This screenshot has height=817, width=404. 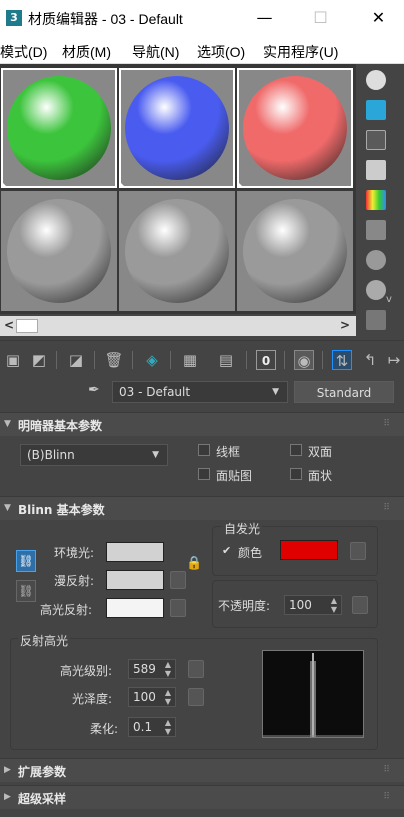 I want to click on lock-ambient-diffuse-icon: ⛓, so click(x=26, y=561).